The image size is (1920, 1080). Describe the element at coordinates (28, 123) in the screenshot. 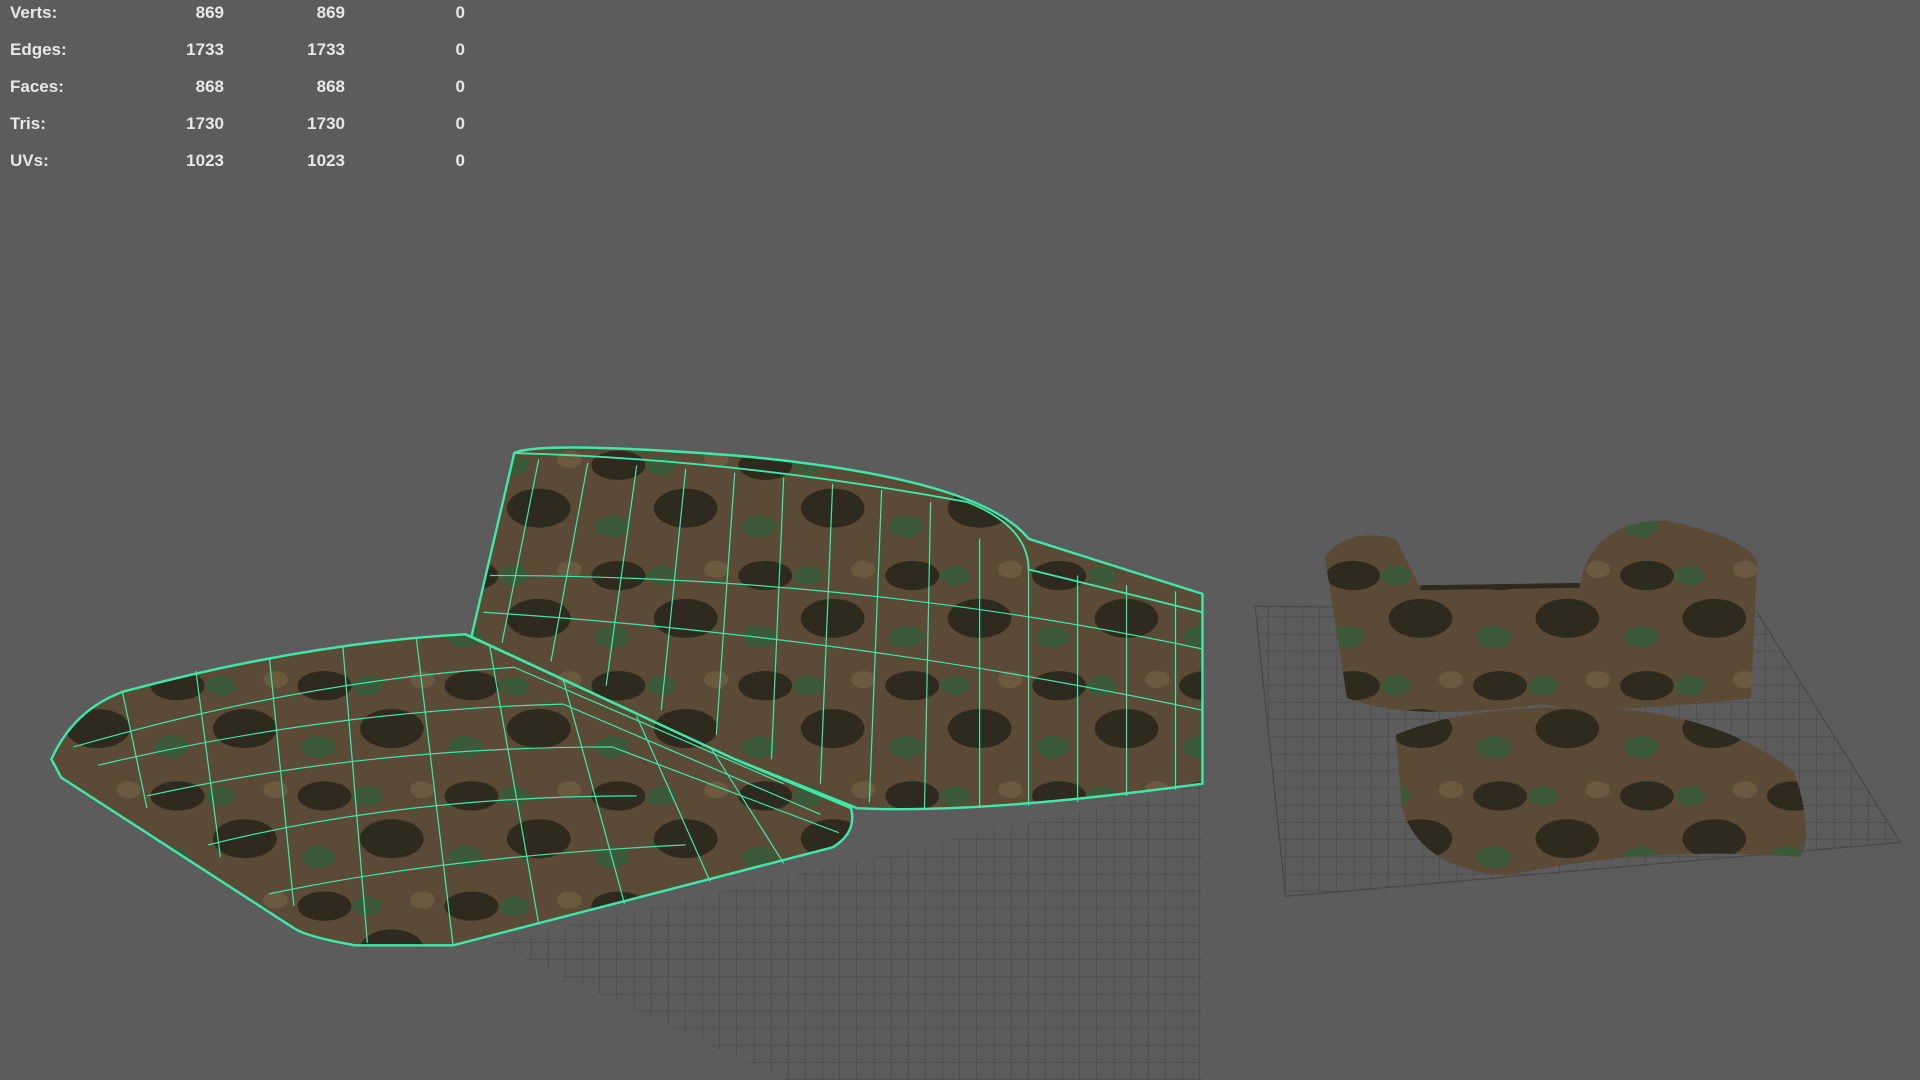

I see `hud-label: Tris:` at that location.